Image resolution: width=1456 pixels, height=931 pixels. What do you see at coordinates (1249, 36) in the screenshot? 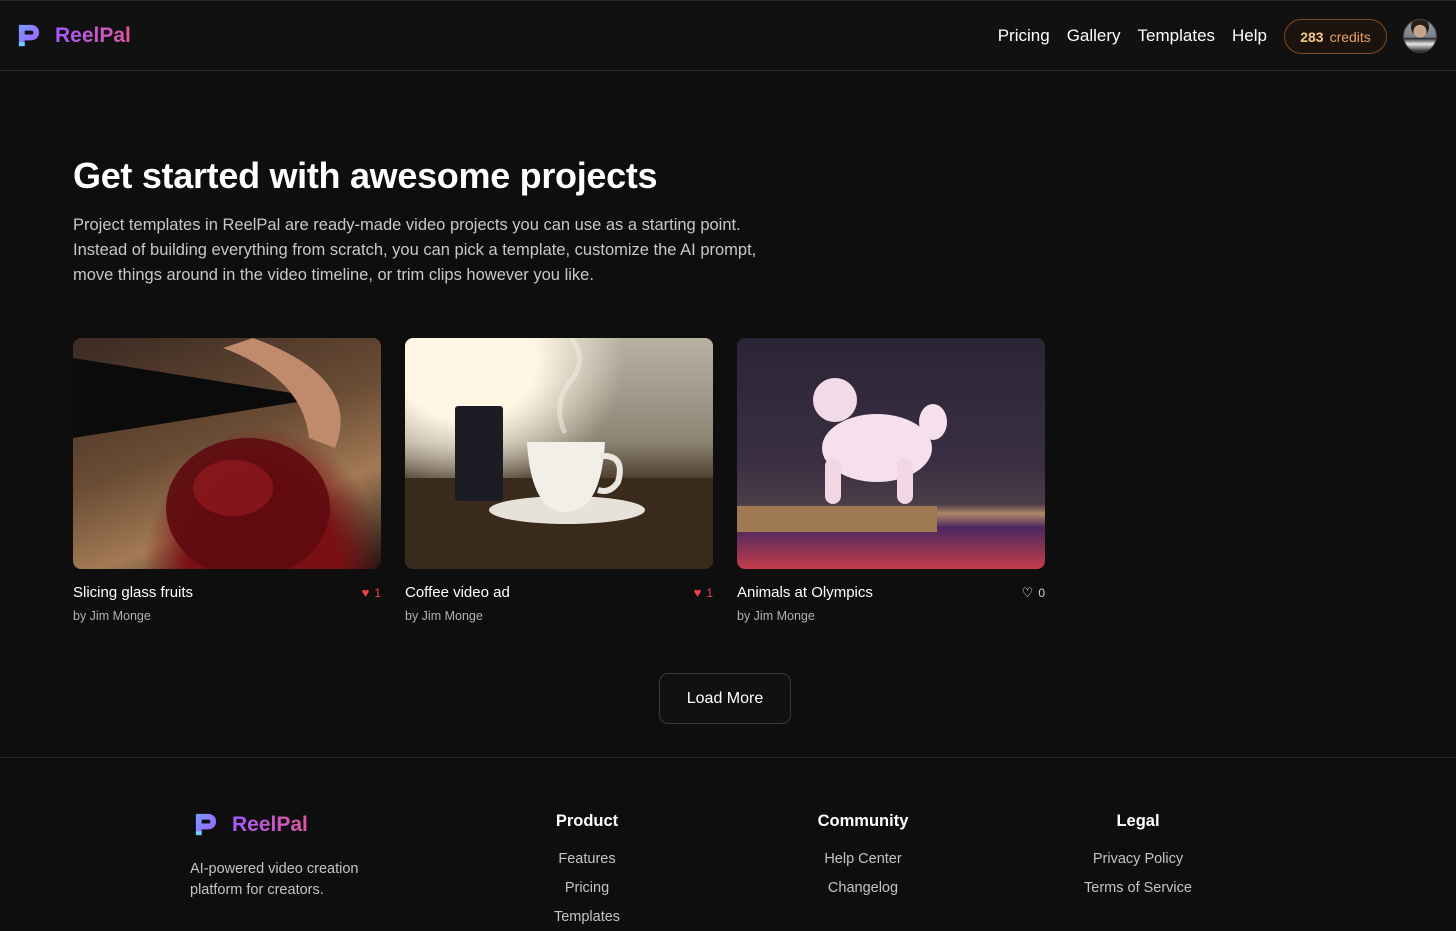
I see `nav-link-help: Help` at bounding box center [1249, 36].